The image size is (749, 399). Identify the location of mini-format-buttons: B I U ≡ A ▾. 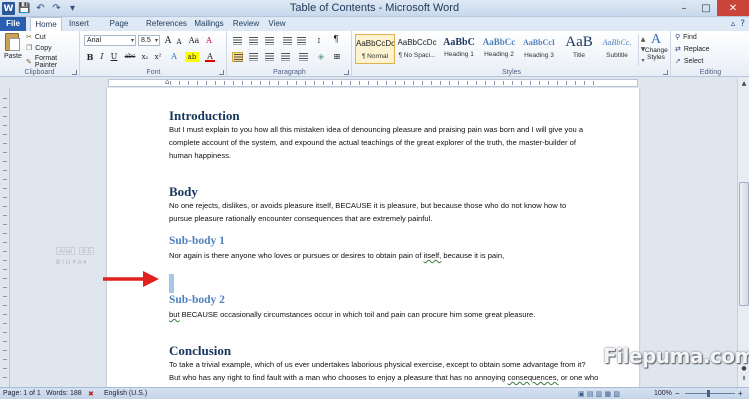
(71, 262).